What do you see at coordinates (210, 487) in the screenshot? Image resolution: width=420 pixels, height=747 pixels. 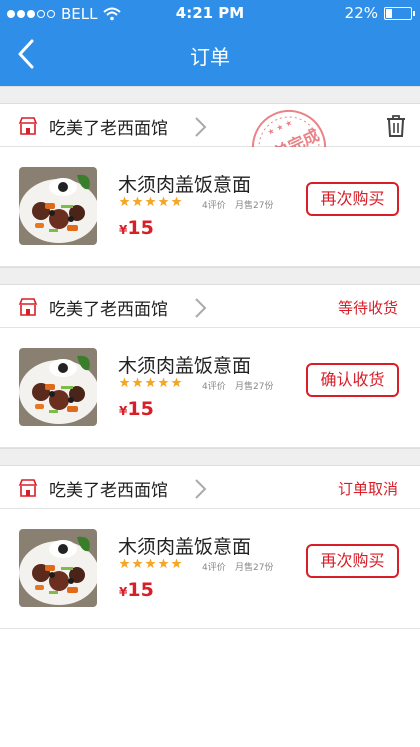 I see `order-header: 吃美了老西面馆 订单取消` at bounding box center [210, 487].